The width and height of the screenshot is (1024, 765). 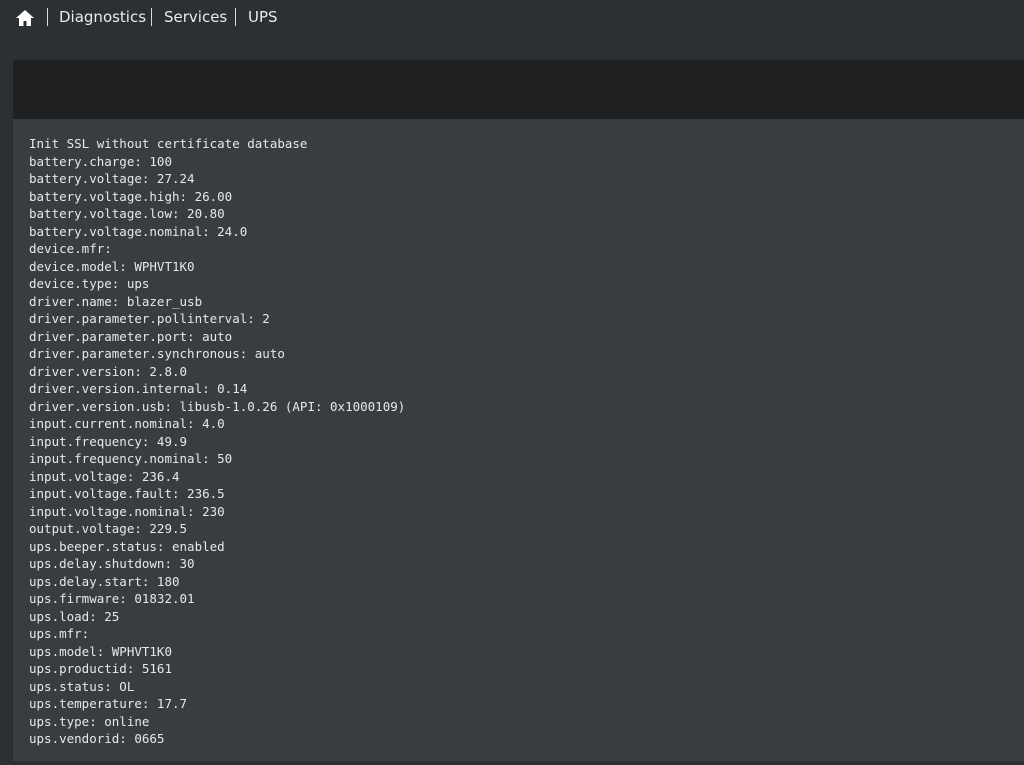 What do you see at coordinates (108, 703) in the screenshot?
I see `output-line: ups.temperature: 17.7` at bounding box center [108, 703].